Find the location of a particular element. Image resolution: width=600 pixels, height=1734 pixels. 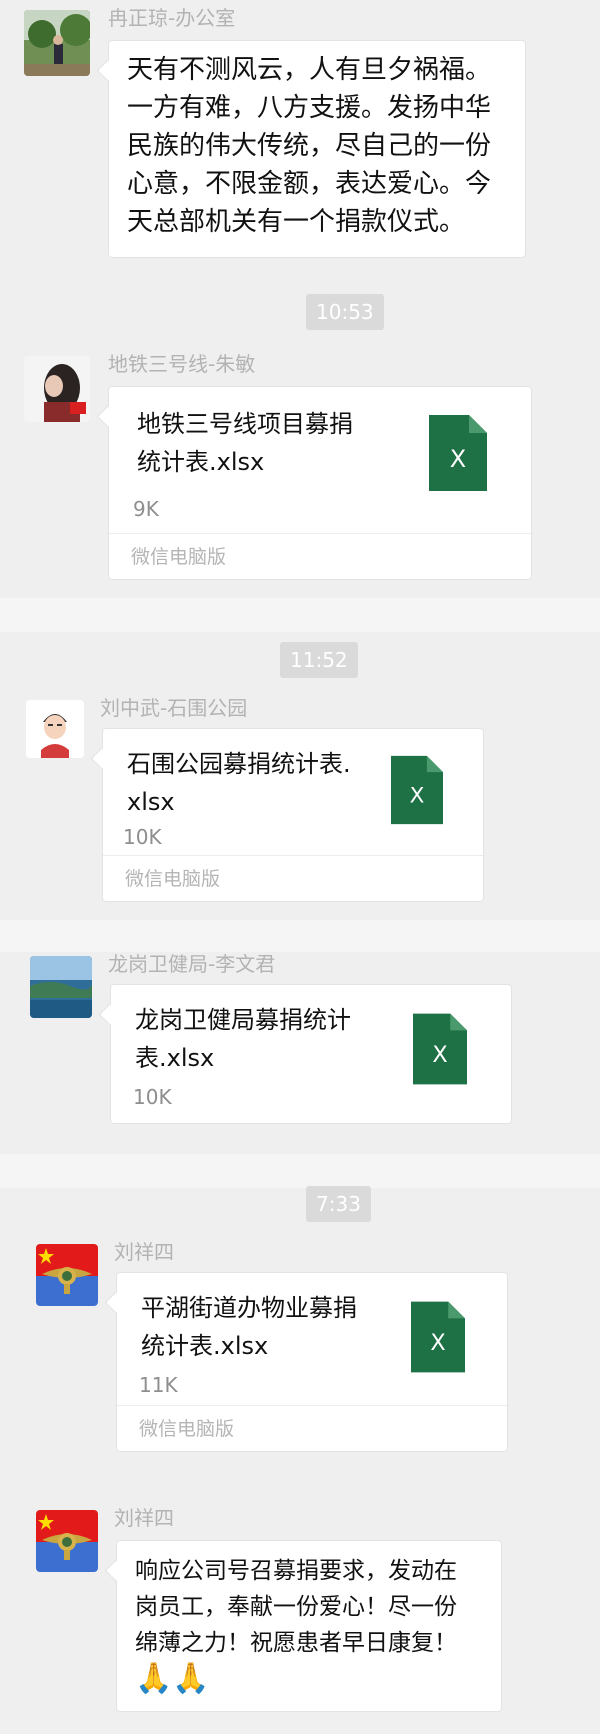

cartoon-avatar-man-icon is located at coordinates (55, 729).